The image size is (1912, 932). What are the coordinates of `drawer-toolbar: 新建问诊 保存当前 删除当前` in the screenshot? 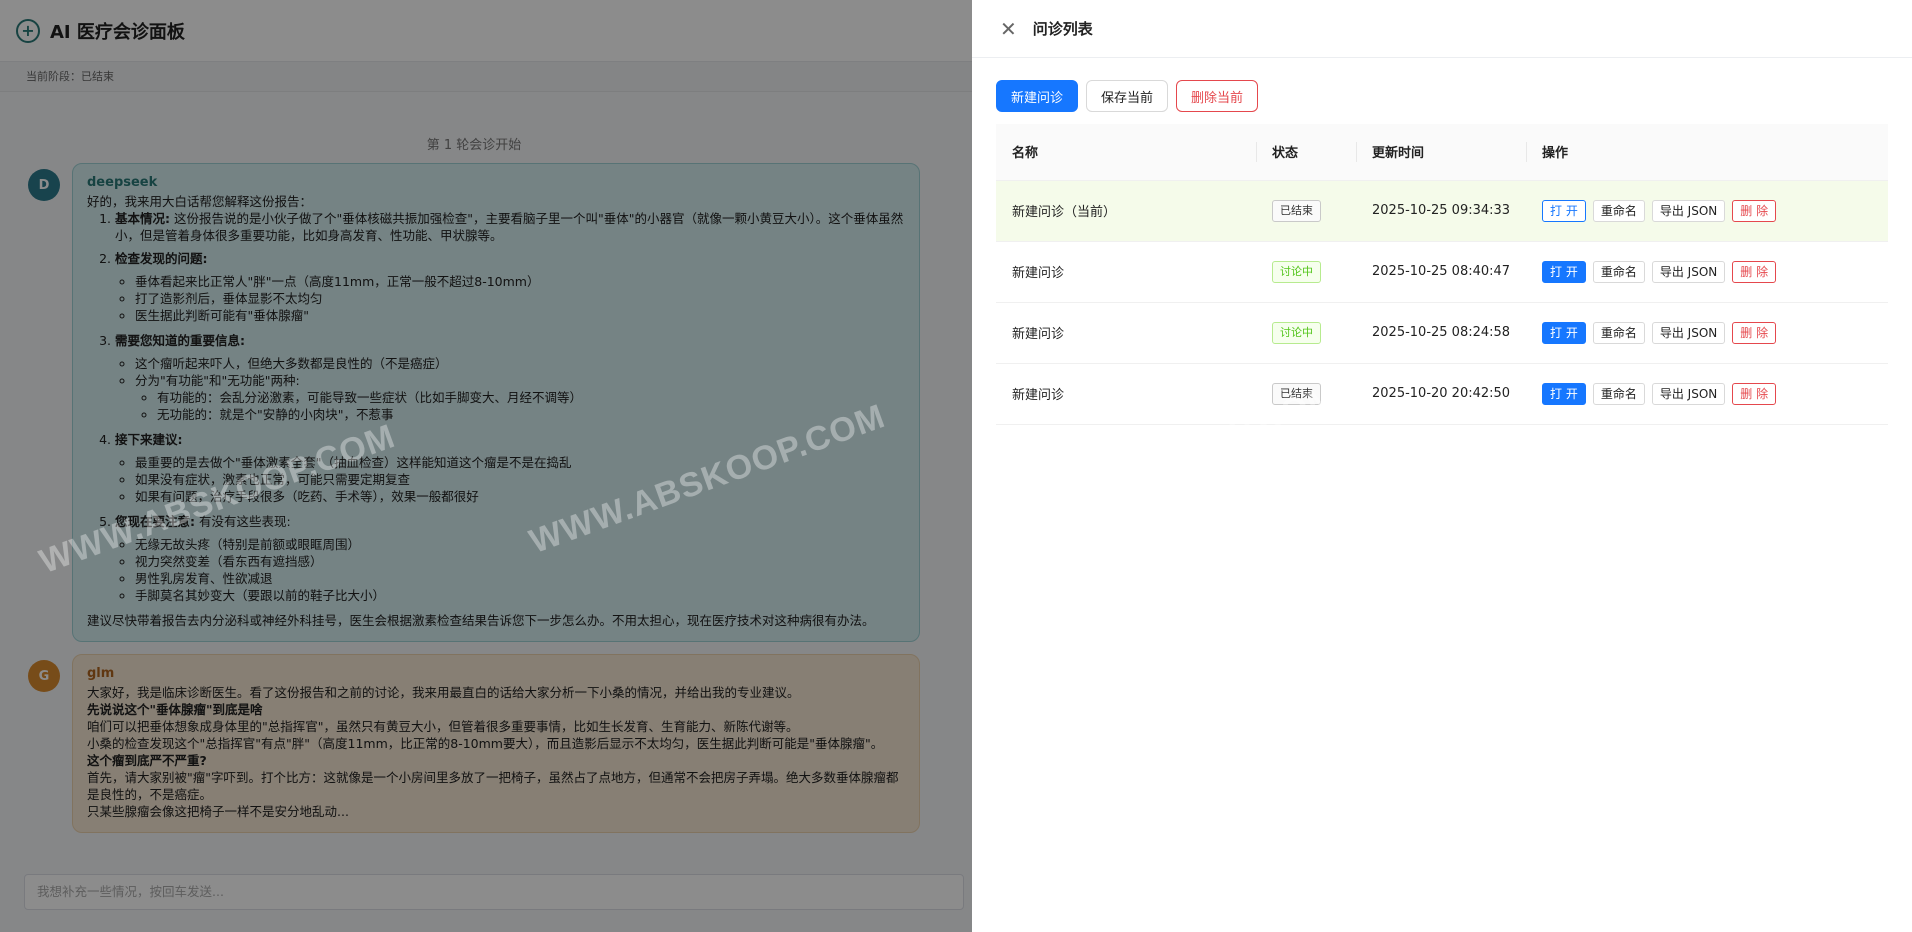 It's located at (1442, 85).